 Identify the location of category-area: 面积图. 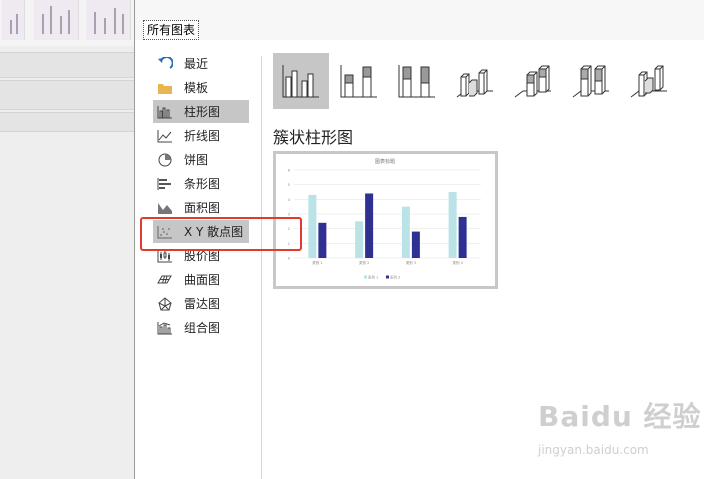
(201, 207).